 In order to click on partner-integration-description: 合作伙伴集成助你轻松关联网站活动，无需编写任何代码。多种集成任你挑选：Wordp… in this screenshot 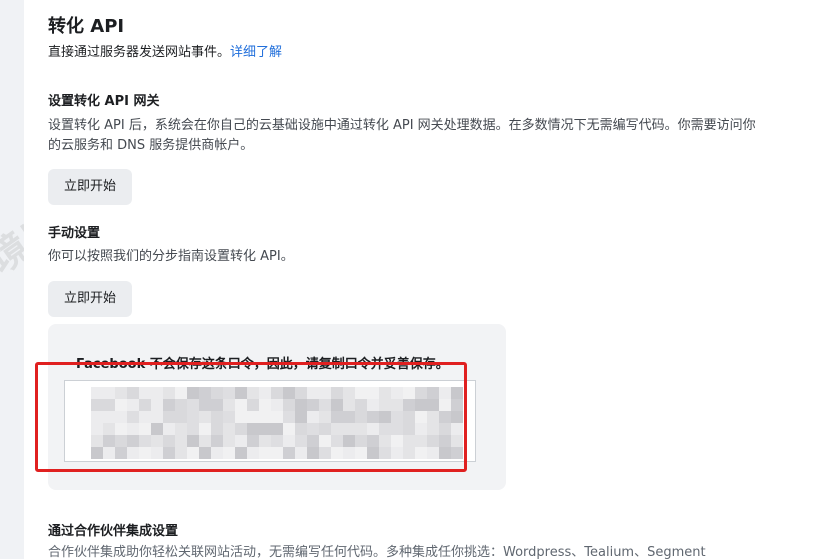, I will do `click(377, 552)`.